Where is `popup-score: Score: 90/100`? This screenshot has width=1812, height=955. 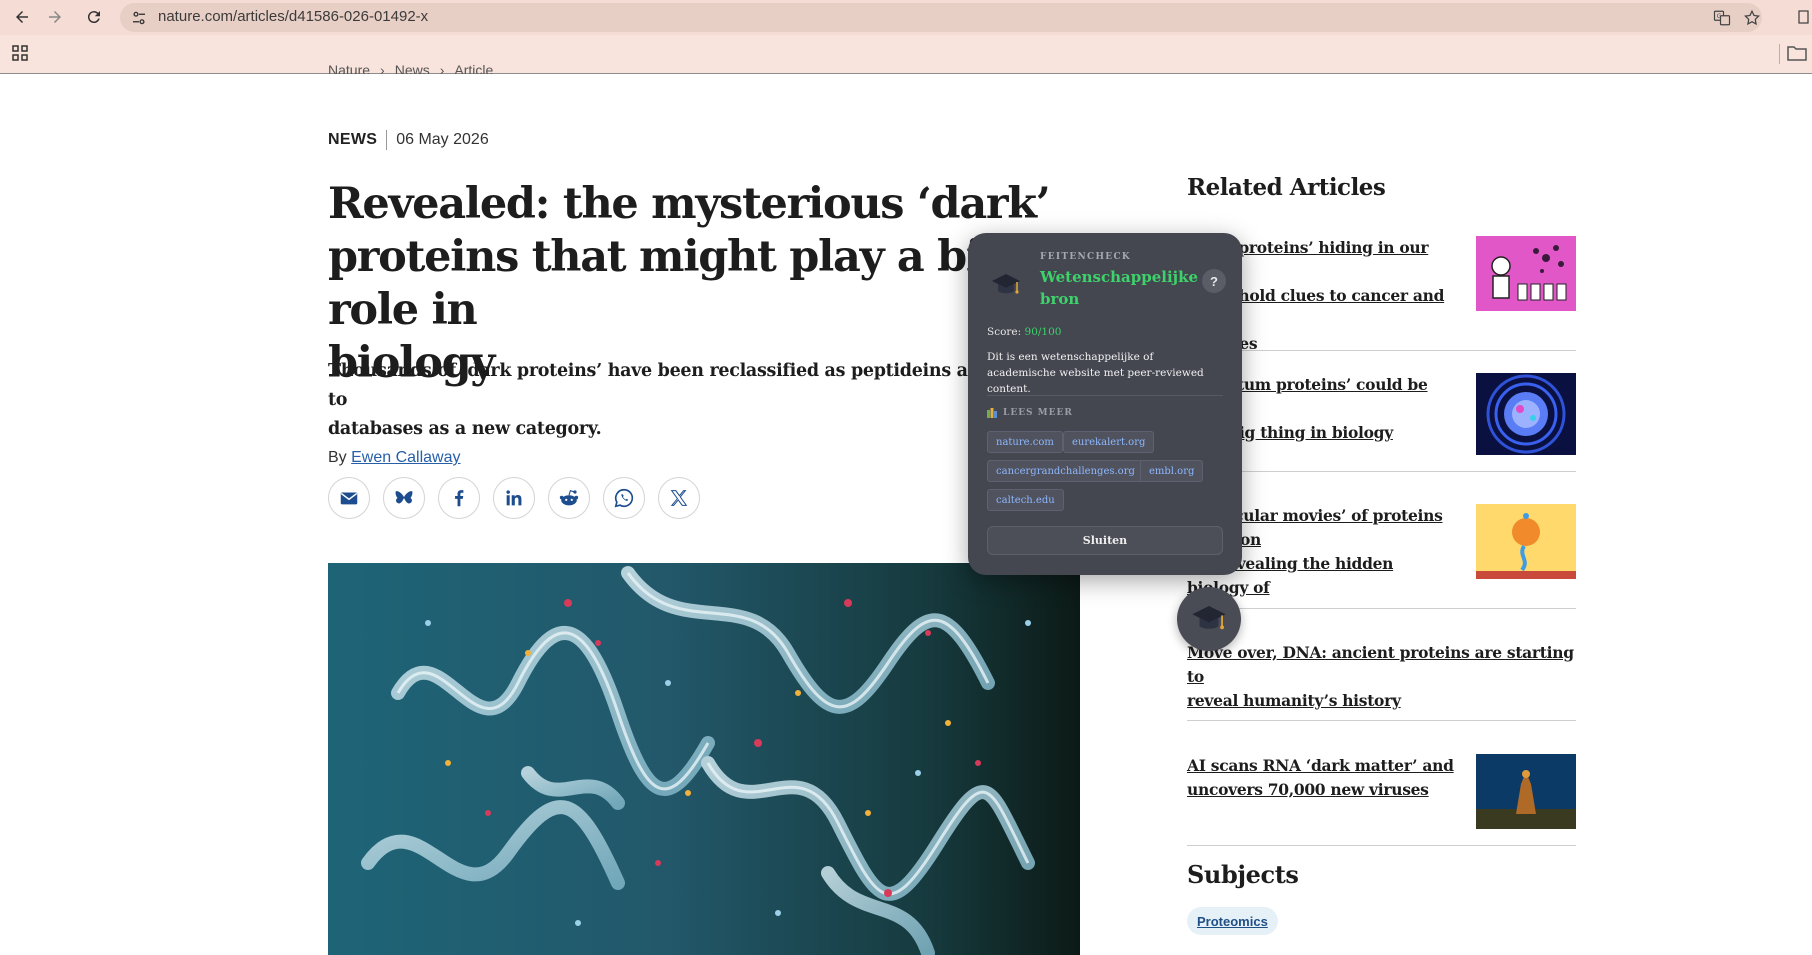 popup-score: Score: 90/100 is located at coordinates (1024, 332).